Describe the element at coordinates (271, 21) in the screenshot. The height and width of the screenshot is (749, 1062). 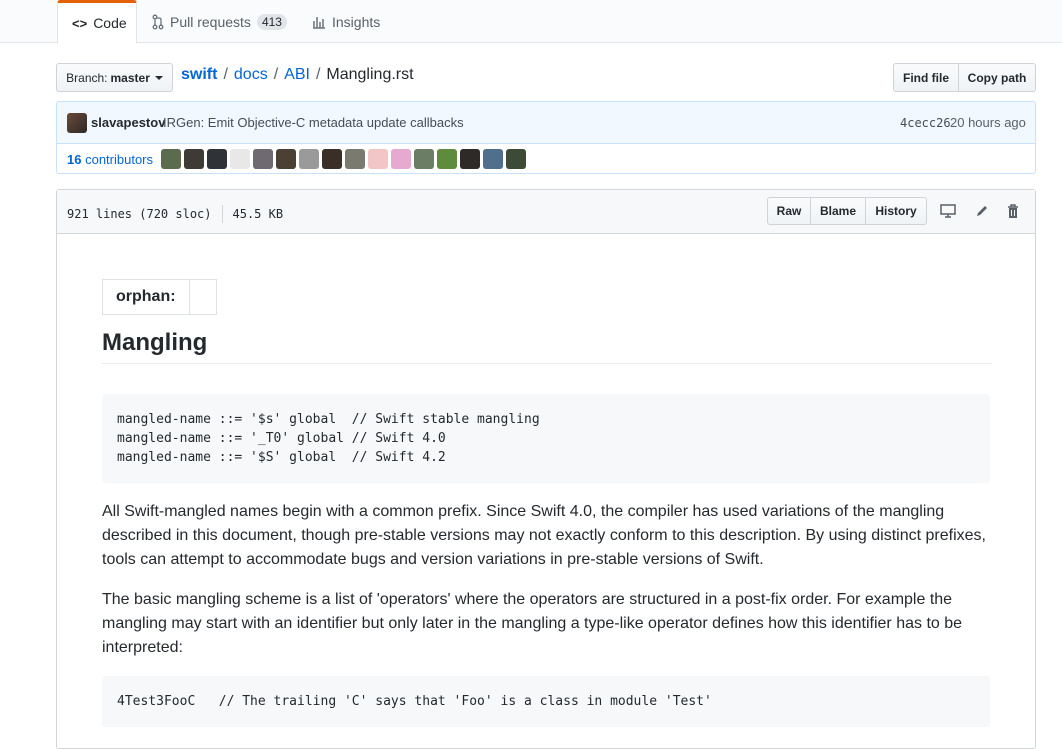
I see `pull-requests-count: 413` at that location.